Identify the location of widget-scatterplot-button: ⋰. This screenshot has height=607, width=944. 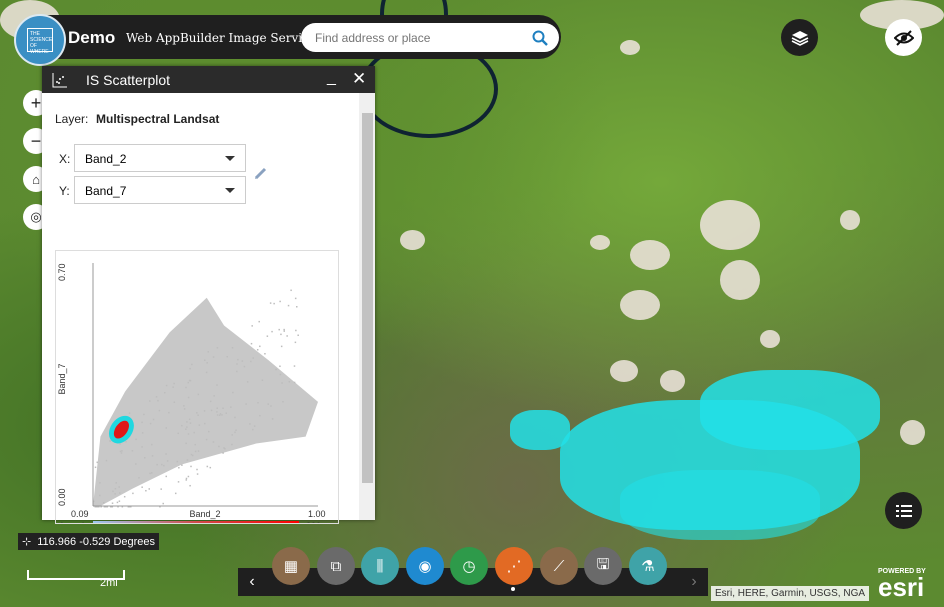
(514, 566).